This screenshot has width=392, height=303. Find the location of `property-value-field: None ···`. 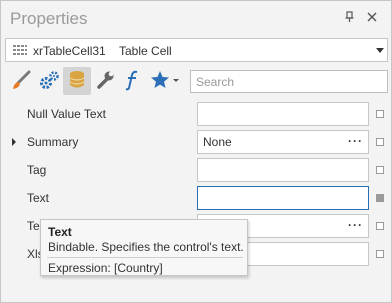

property-value-field: None ··· is located at coordinates (283, 142).